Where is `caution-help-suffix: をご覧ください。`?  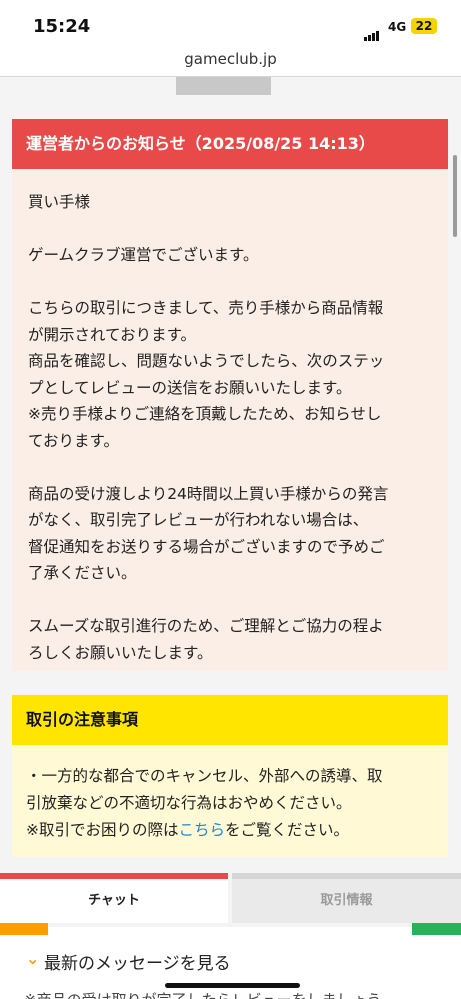
caution-help-suffix: をご覧ください。 is located at coordinates (287, 830).